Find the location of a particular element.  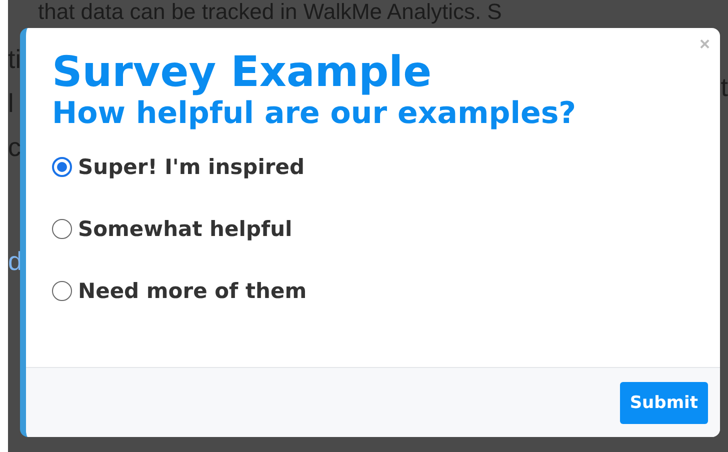

survey-title: Survey Example is located at coordinates (242, 72).